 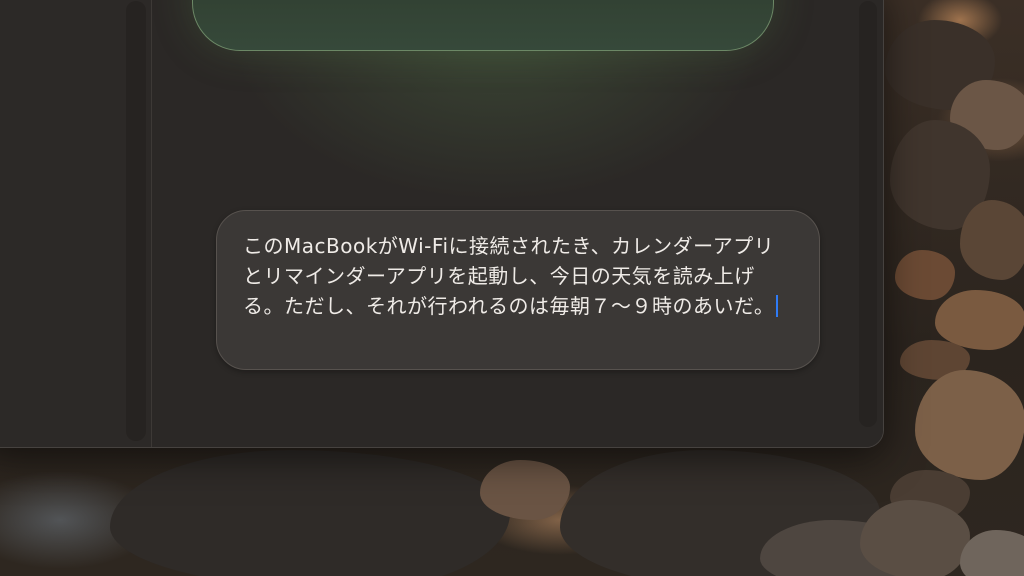 What do you see at coordinates (136, 221) in the screenshot?
I see `sidebar-scrollbar` at bounding box center [136, 221].